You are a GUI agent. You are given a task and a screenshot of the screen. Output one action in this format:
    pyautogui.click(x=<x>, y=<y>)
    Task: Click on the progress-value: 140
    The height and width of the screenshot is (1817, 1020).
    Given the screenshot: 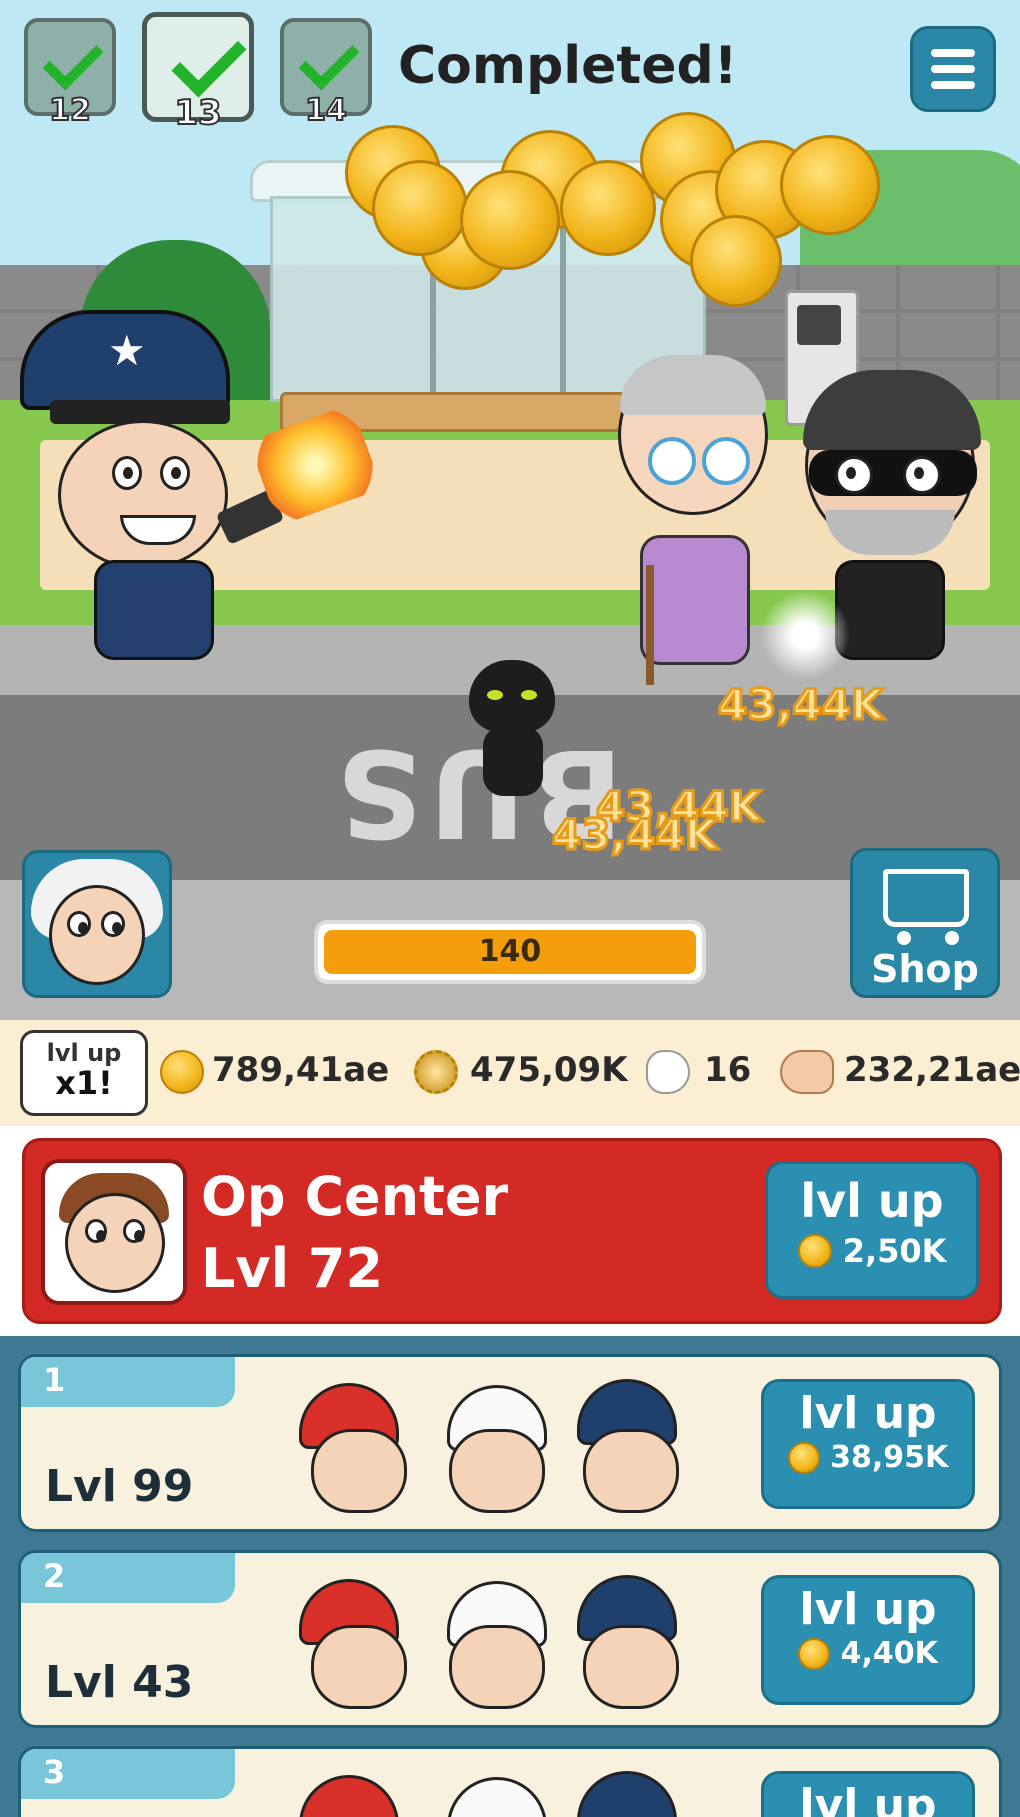 What is the action you would take?
    pyautogui.click(x=510, y=951)
    